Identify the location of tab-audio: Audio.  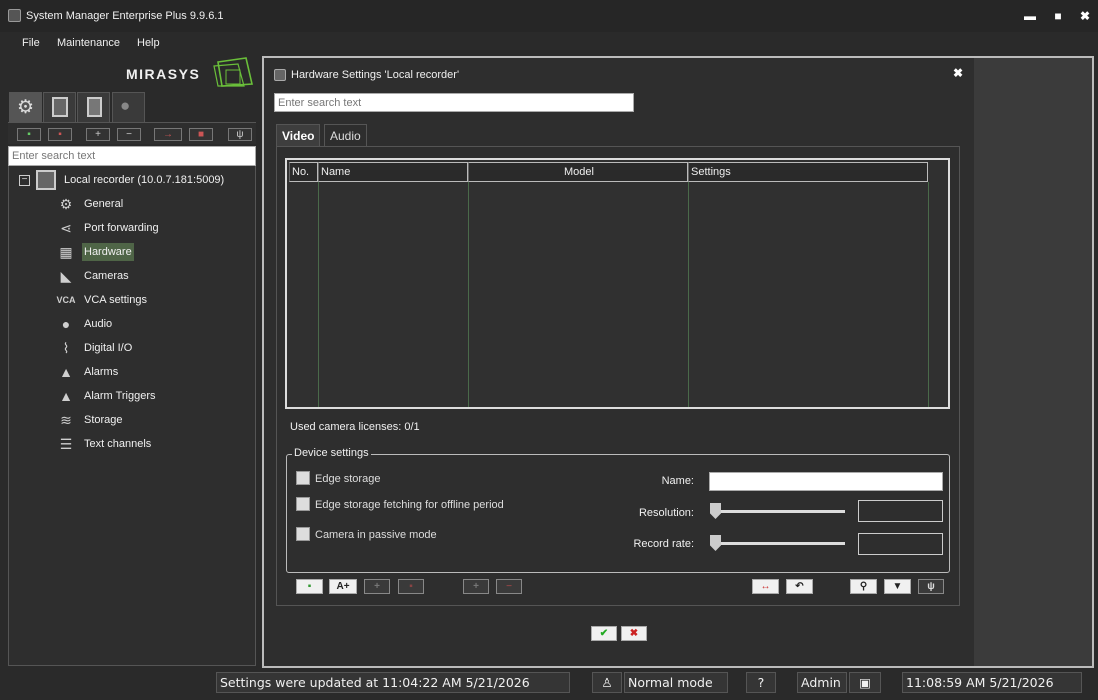
(345, 135).